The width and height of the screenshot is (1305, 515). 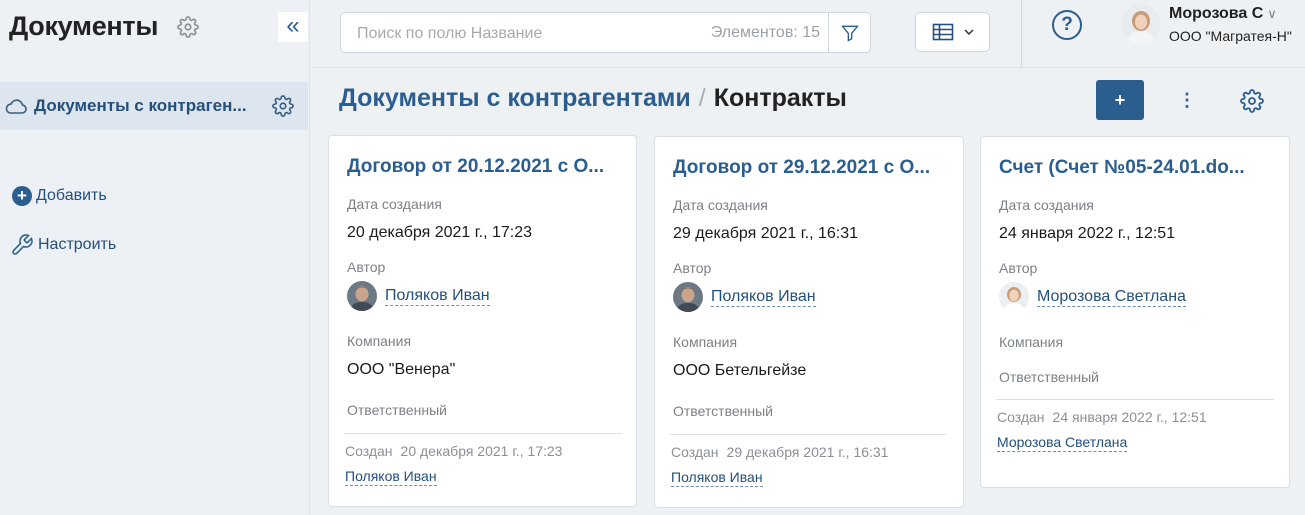 I want to click on folder-settings-gear-icon, so click(x=283, y=106).